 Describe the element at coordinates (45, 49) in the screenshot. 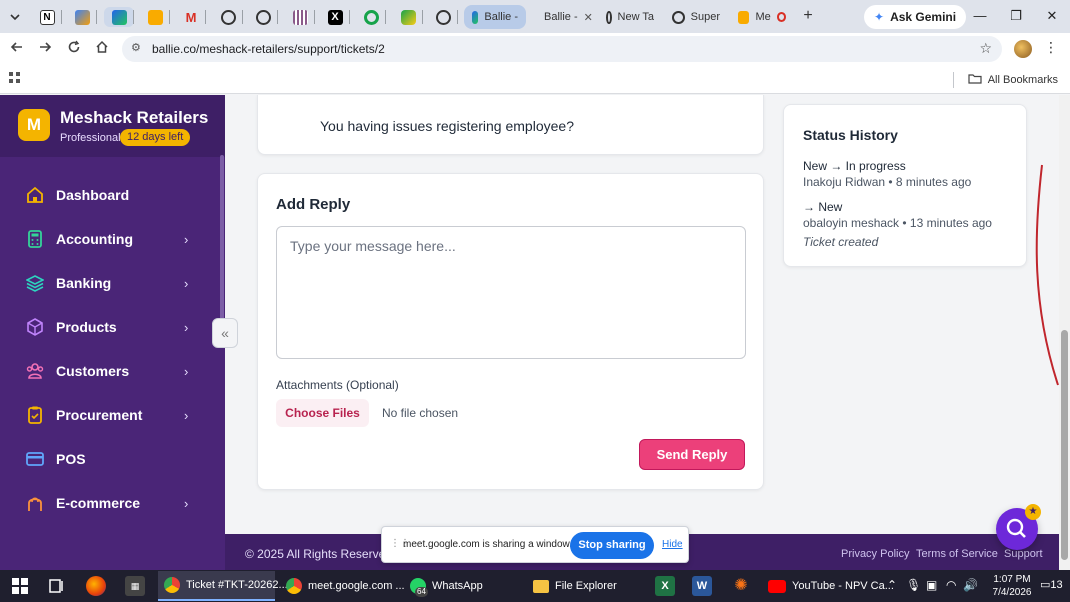

I see `forward-button` at that location.